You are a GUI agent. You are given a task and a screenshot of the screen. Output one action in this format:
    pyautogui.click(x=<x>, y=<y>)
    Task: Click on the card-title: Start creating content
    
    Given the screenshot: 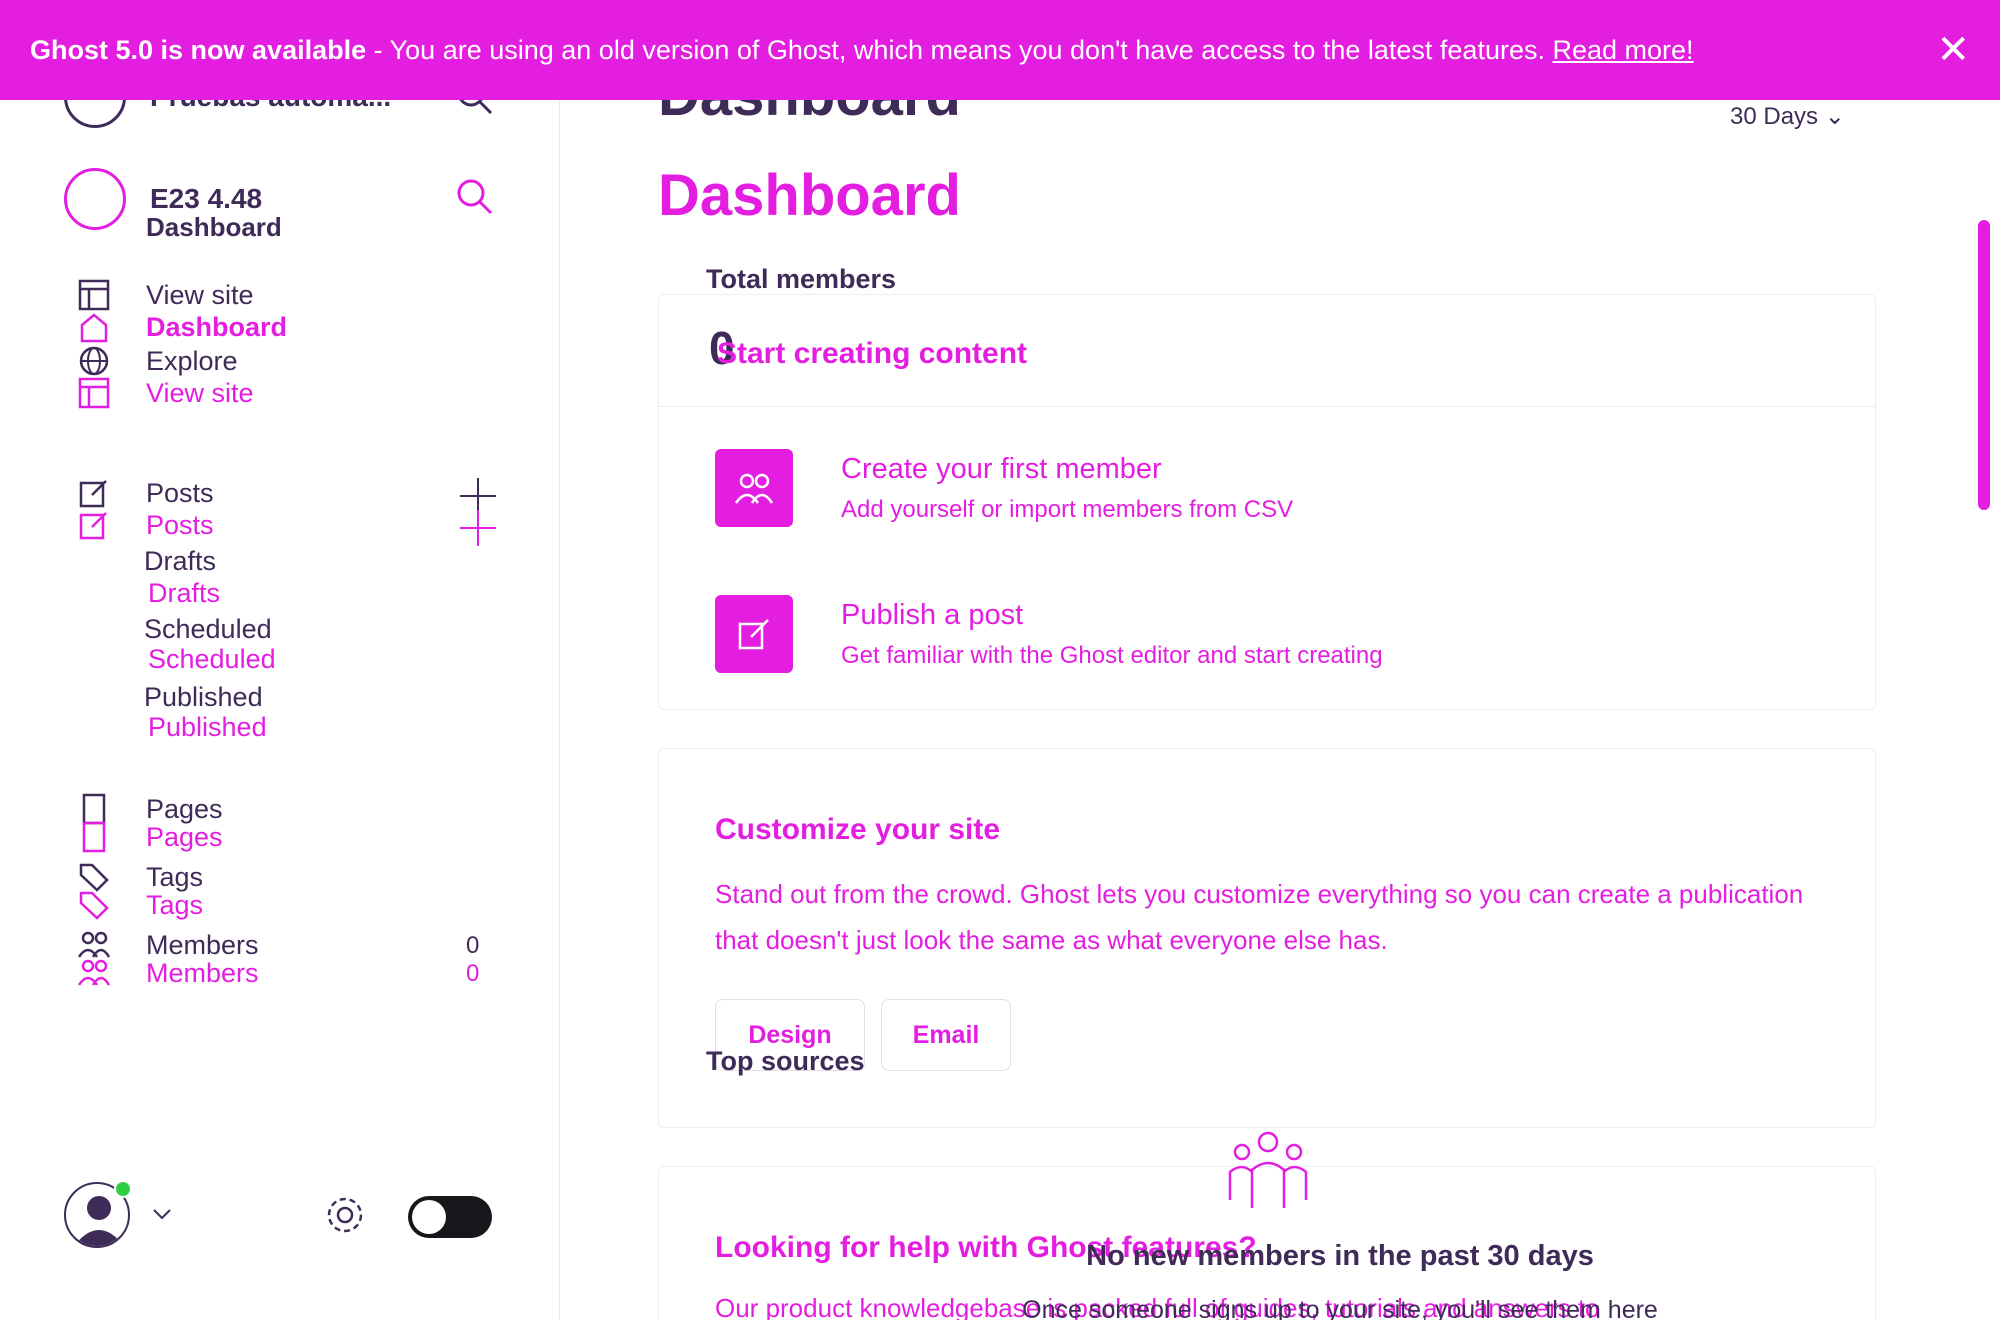 What is the action you would take?
    pyautogui.click(x=872, y=353)
    